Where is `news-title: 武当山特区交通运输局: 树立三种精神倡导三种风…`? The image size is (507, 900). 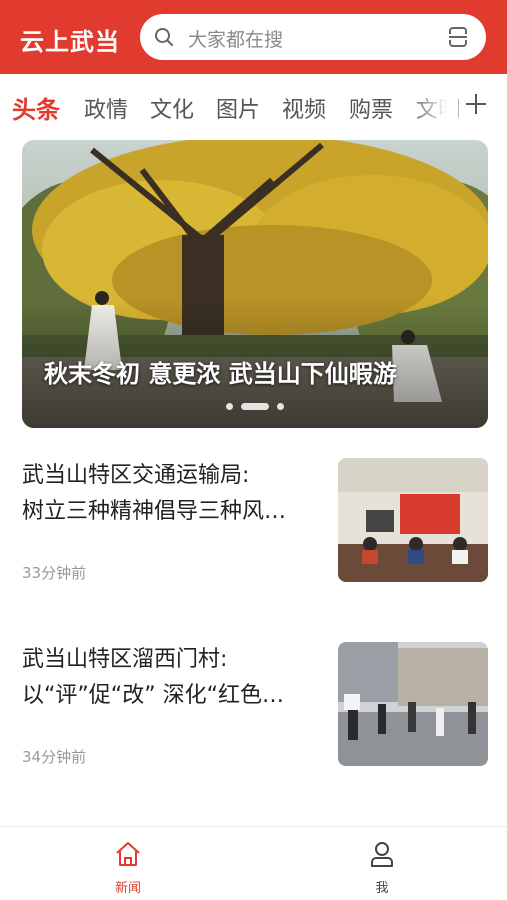 news-title: 武当山特区交通运输局: 树立三种精神倡导三种风… is located at coordinates (172, 494).